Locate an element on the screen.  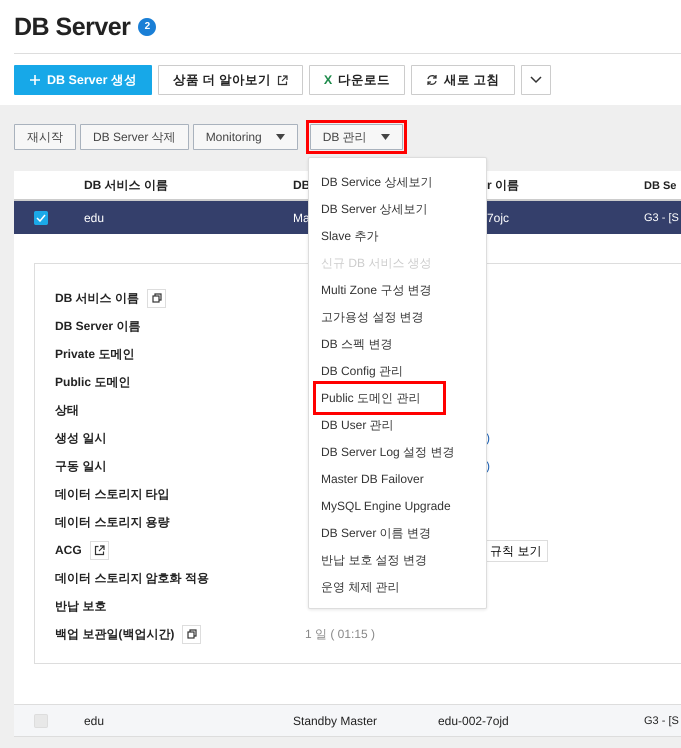
field-label: 반납 보호 is located at coordinates (80, 606).